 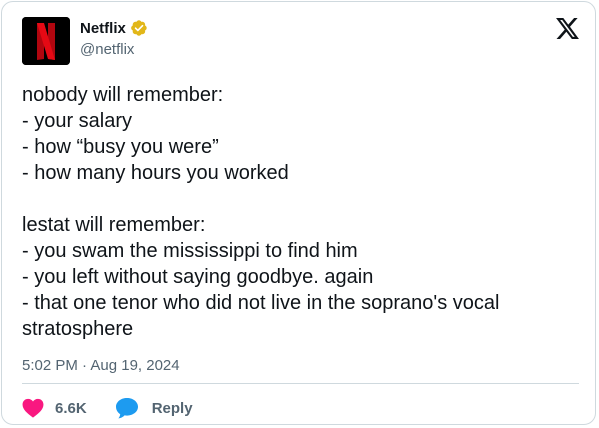 I want to click on author-handle: @netflix, so click(x=107, y=49).